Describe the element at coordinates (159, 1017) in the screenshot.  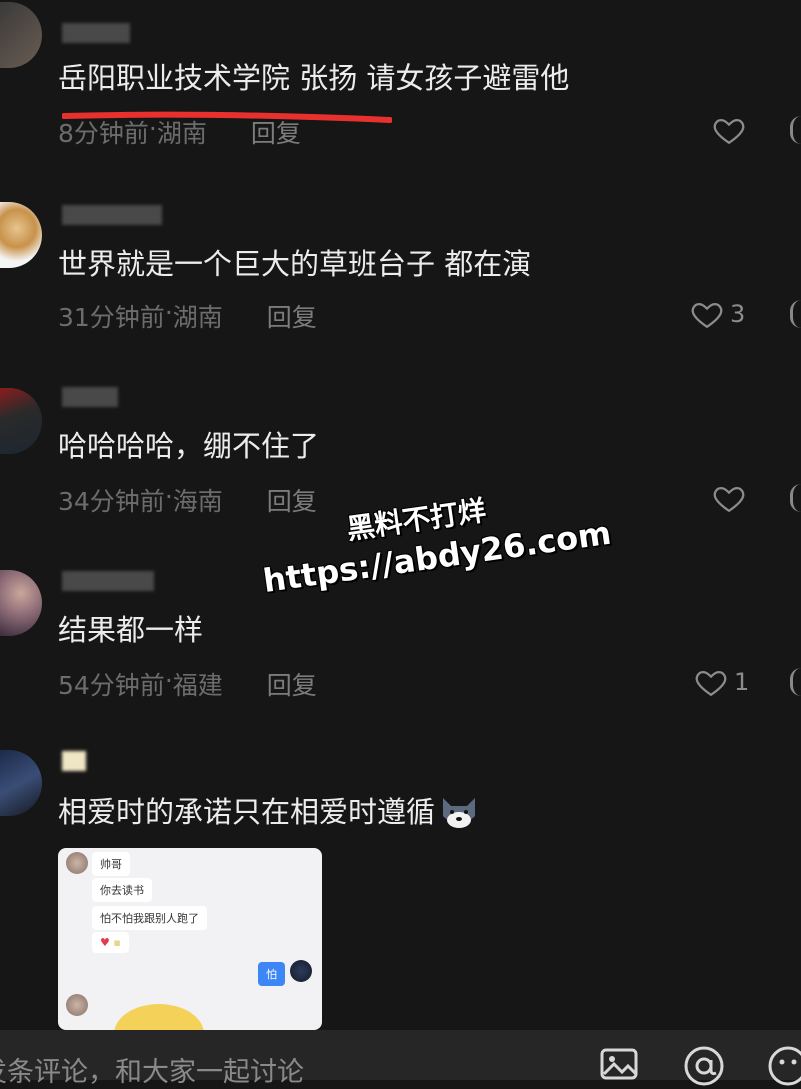
I see `chat-emoji-partial` at that location.